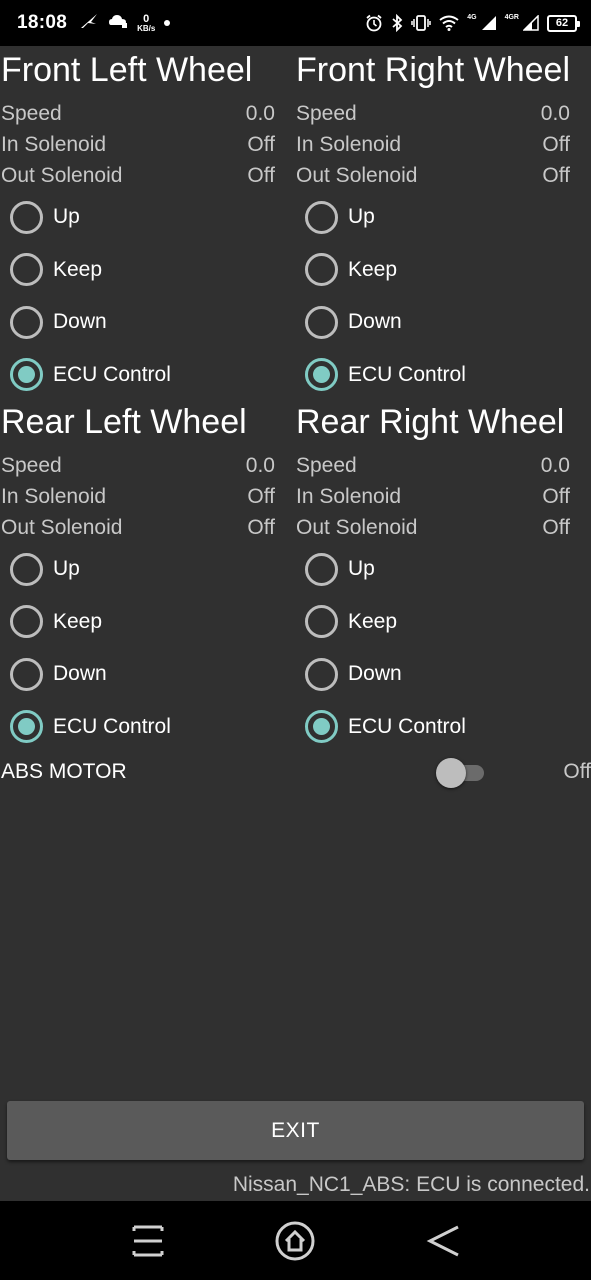 This screenshot has height=1280, width=591. What do you see at coordinates (148, 1241) in the screenshot?
I see `menu-icon` at bounding box center [148, 1241].